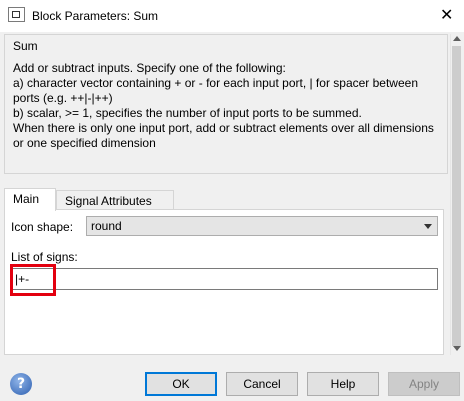 This screenshot has width=464, height=401. I want to click on title-bar: Block Parameters: Sum ✕, so click(232, 16).